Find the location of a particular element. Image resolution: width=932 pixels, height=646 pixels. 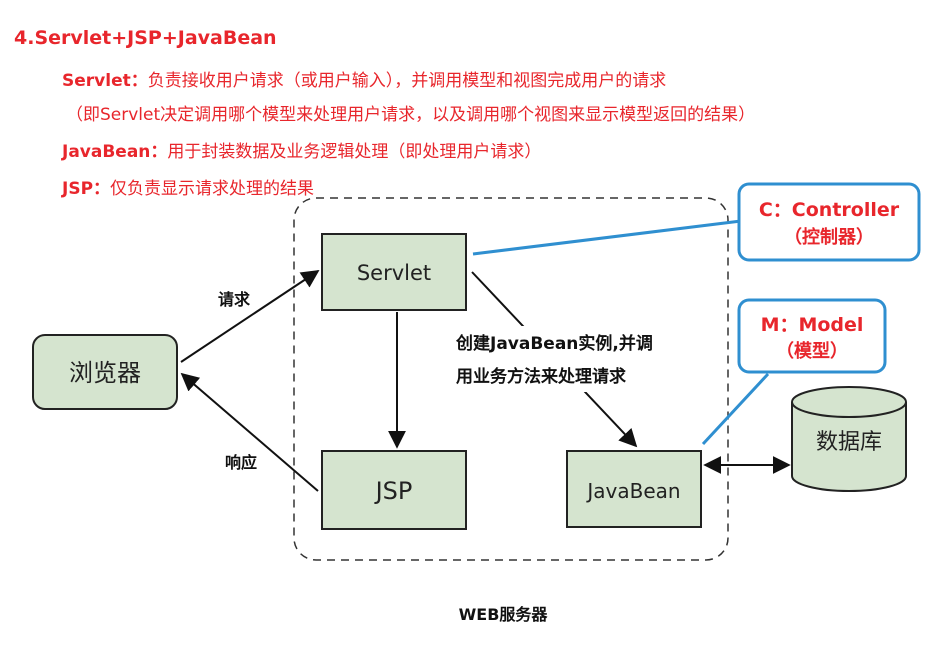

servlet-label: Servlet is located at coordinates (394, 273).